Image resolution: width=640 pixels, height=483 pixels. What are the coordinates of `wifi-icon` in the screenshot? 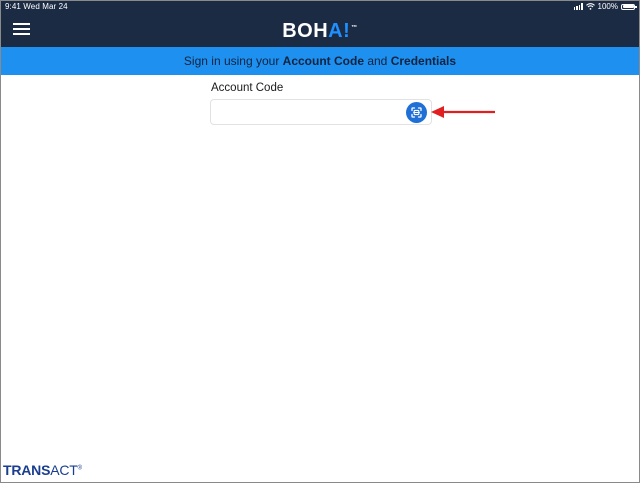 It's located at (590, 6).